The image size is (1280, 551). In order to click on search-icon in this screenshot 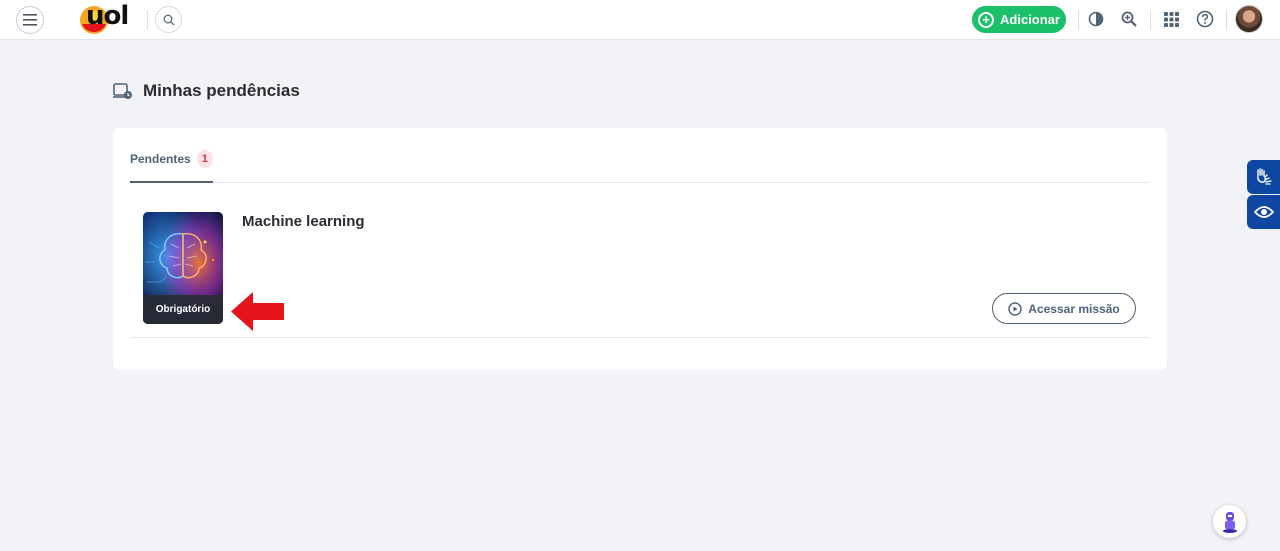, I will do `click(168, 19)`.